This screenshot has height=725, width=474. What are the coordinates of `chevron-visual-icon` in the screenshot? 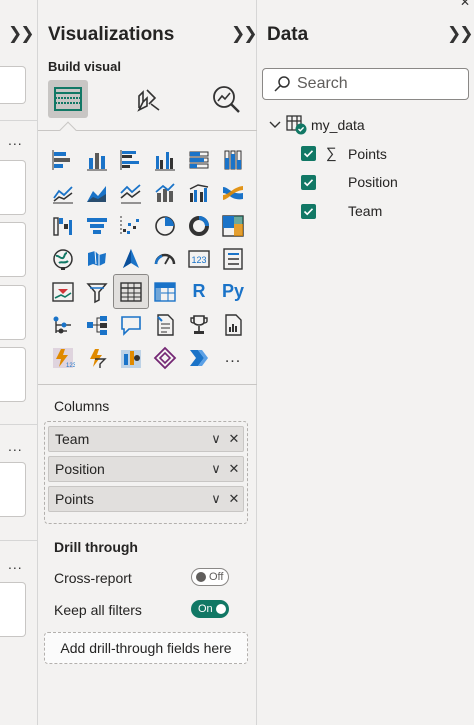 It's located at (199, 357).